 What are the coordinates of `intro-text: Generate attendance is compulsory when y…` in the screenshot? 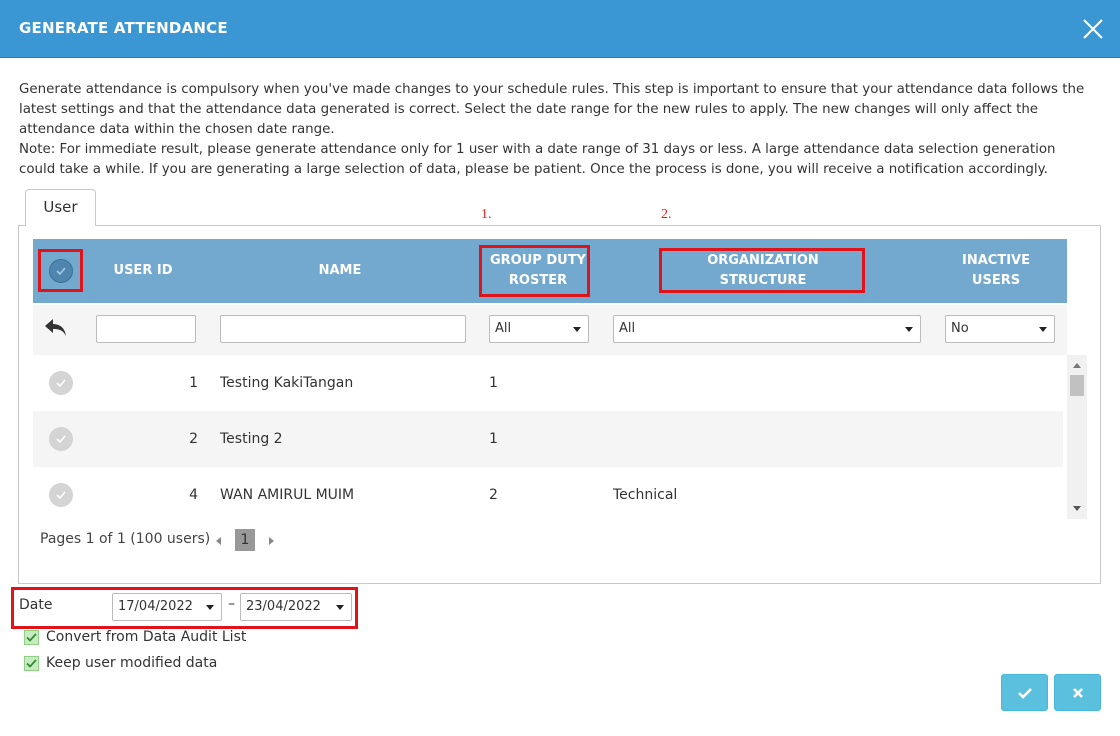 It's located at (561, 130).